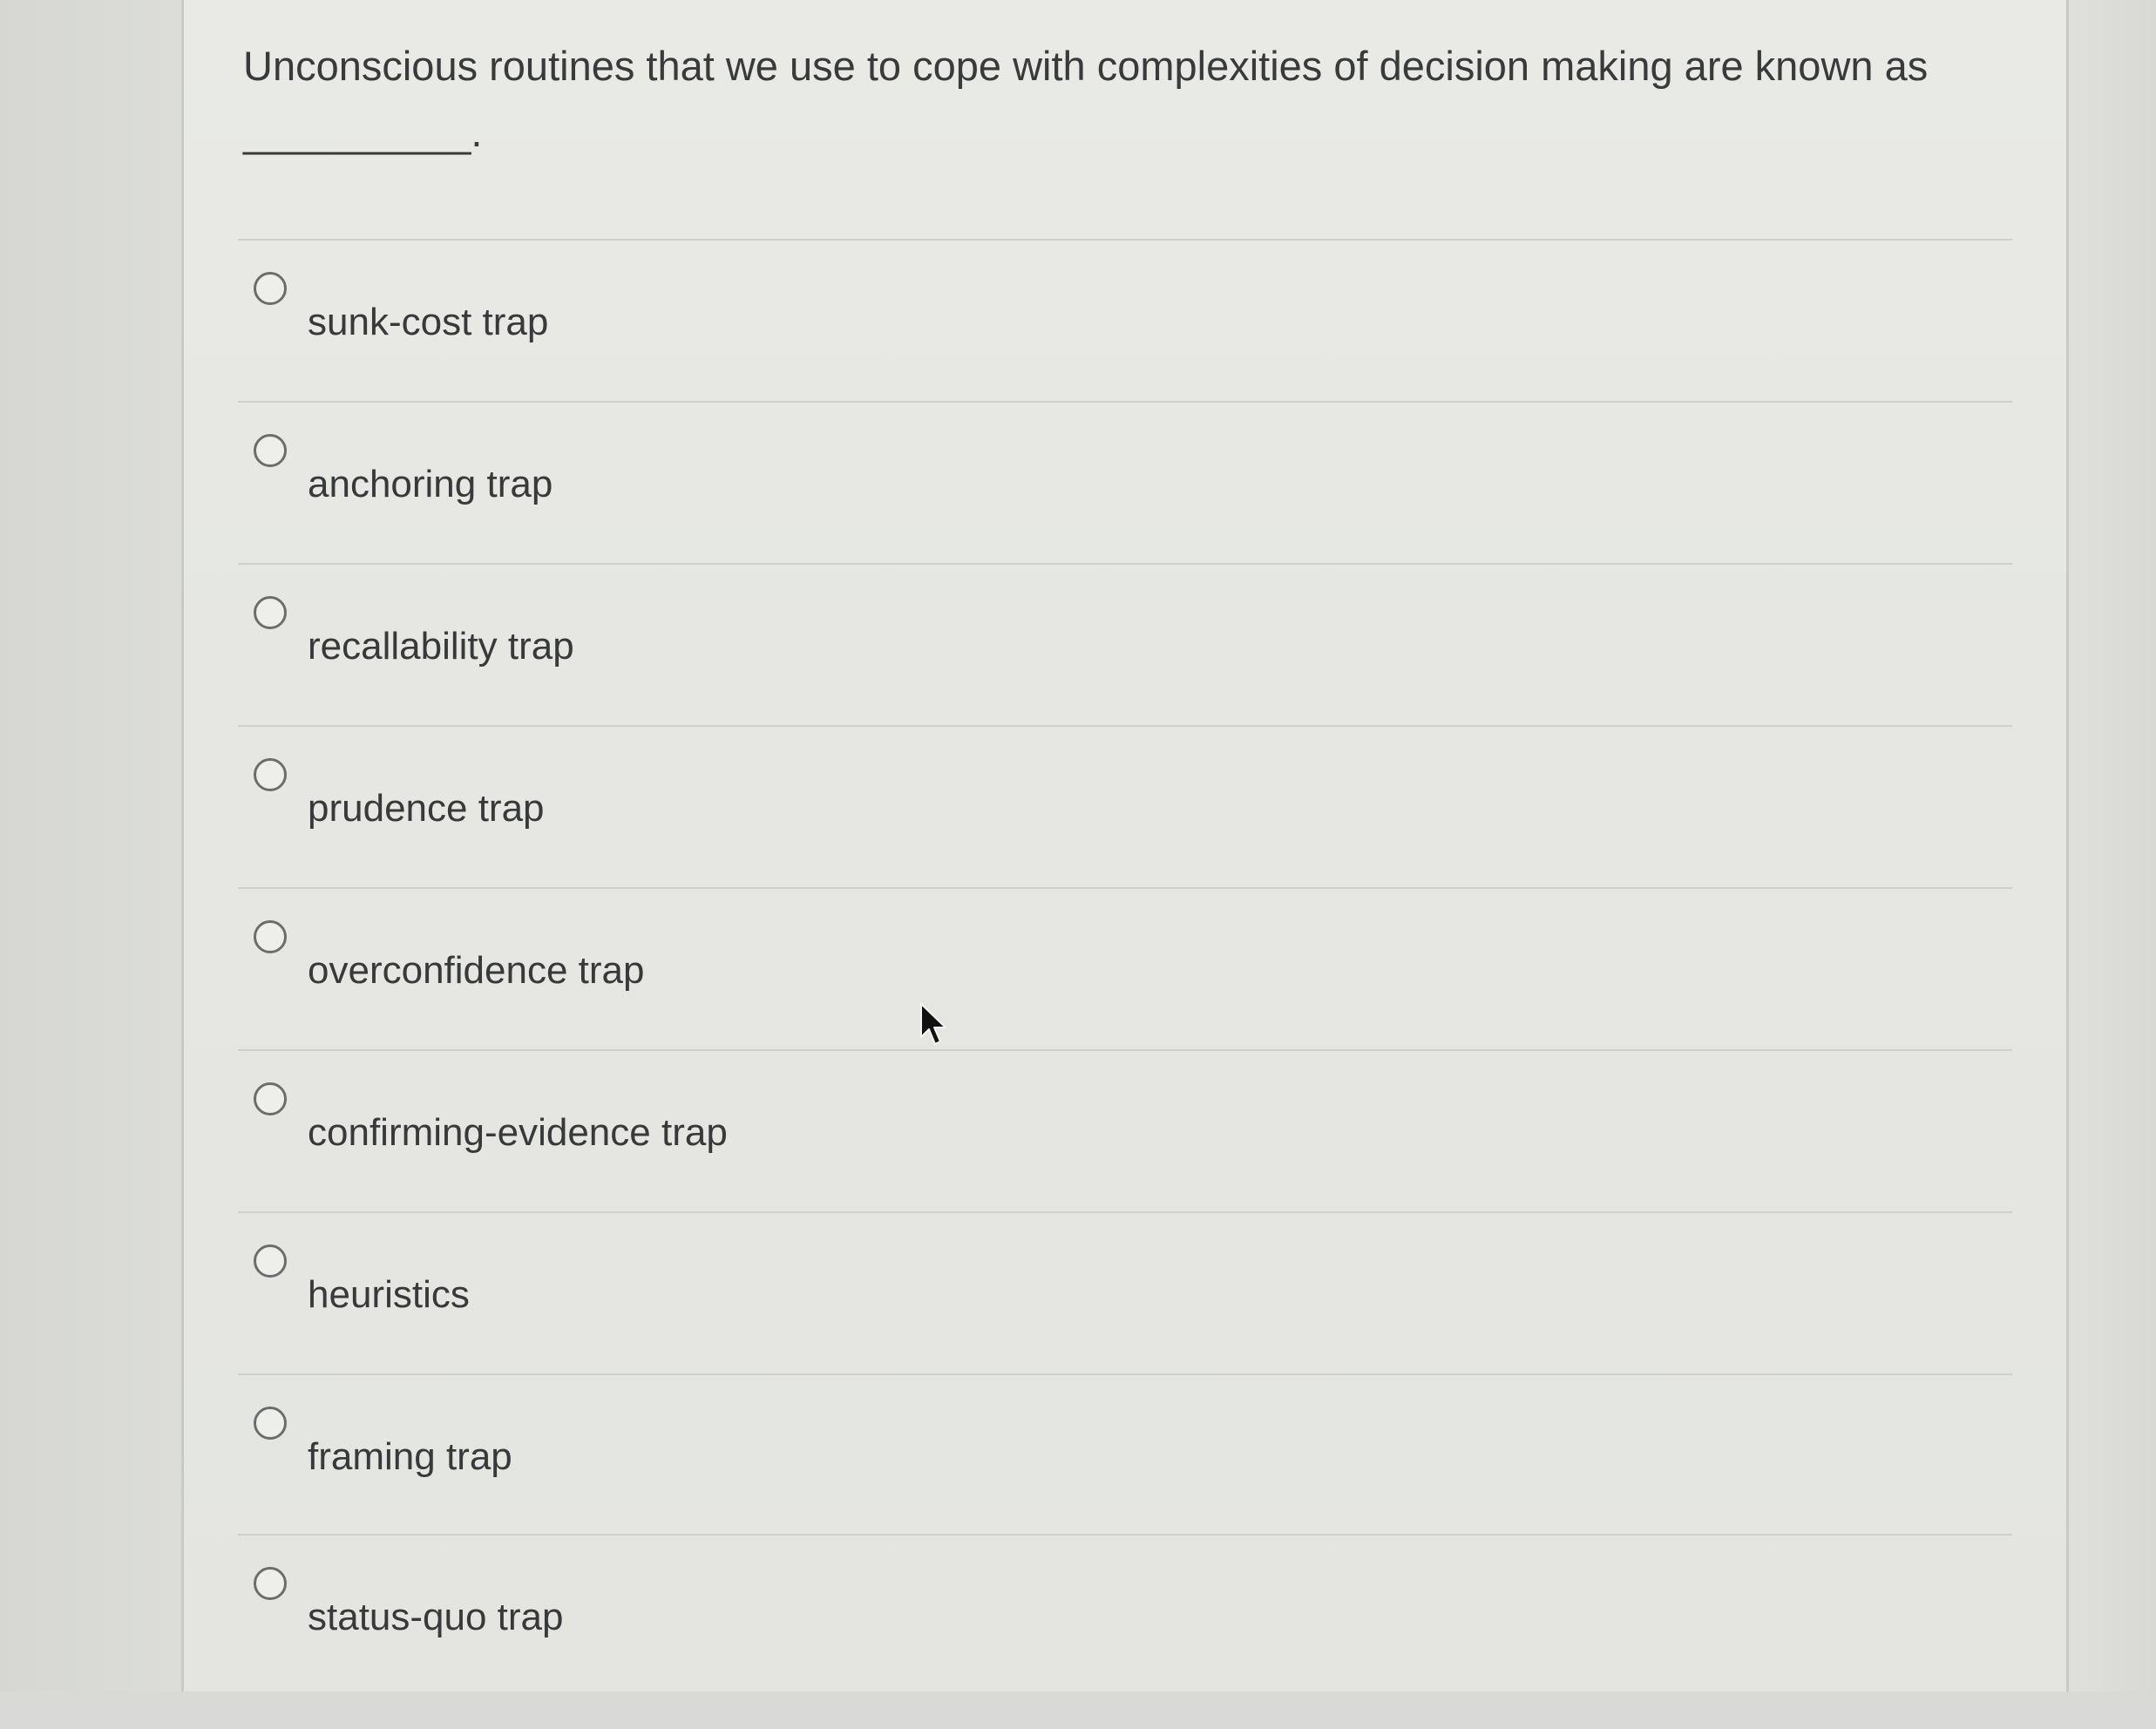 This screenshot has width=2156, height=1729. Describe the element at coordinates (410, 1458) in the screenshot. I see `answer-option-label: framing trap` at that location.